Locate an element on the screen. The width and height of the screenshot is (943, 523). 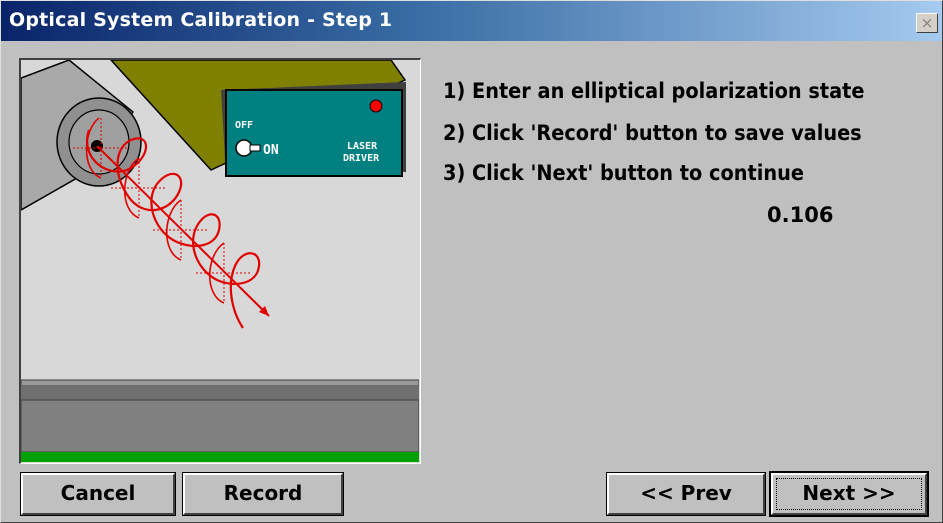
switch-off-label: OFF is located at coordinates (244, 125).